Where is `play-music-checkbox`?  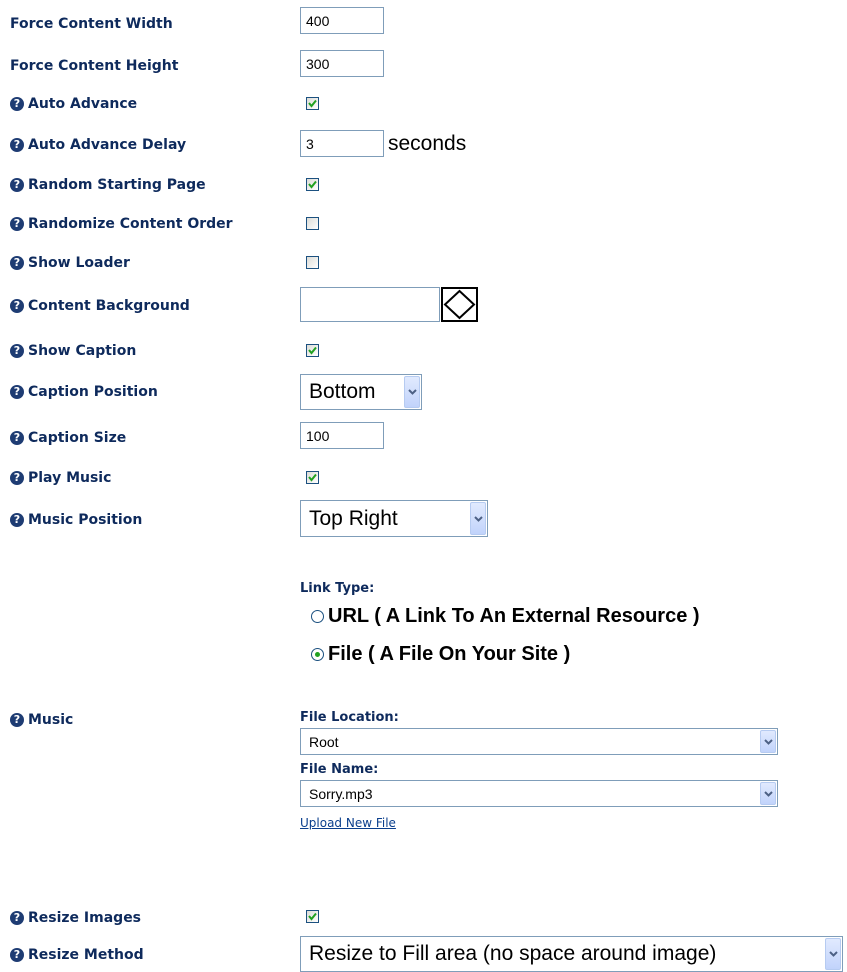
play-music-checkbox is located at coordinates (312, 477).